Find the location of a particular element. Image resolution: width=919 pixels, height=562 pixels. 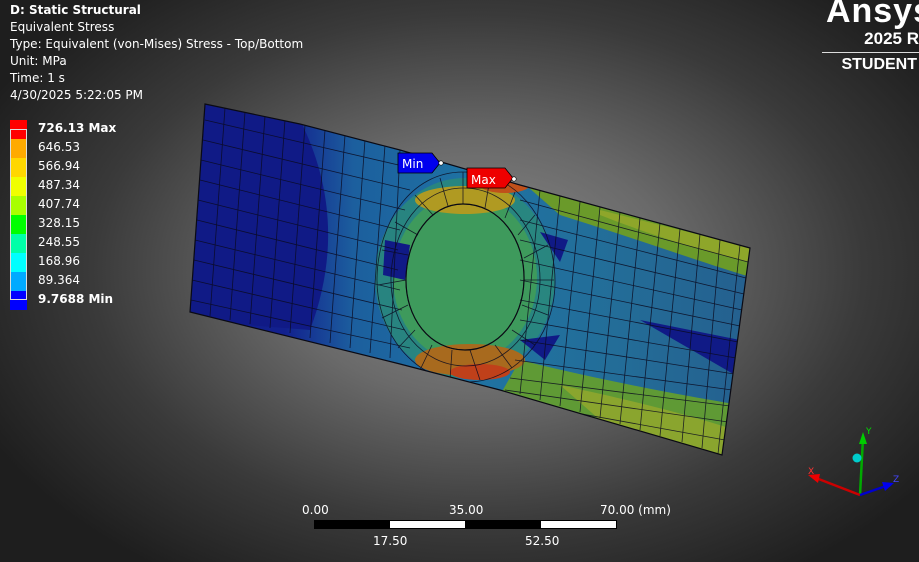

max-probe-label: Max is located at coordinates (483, 180).